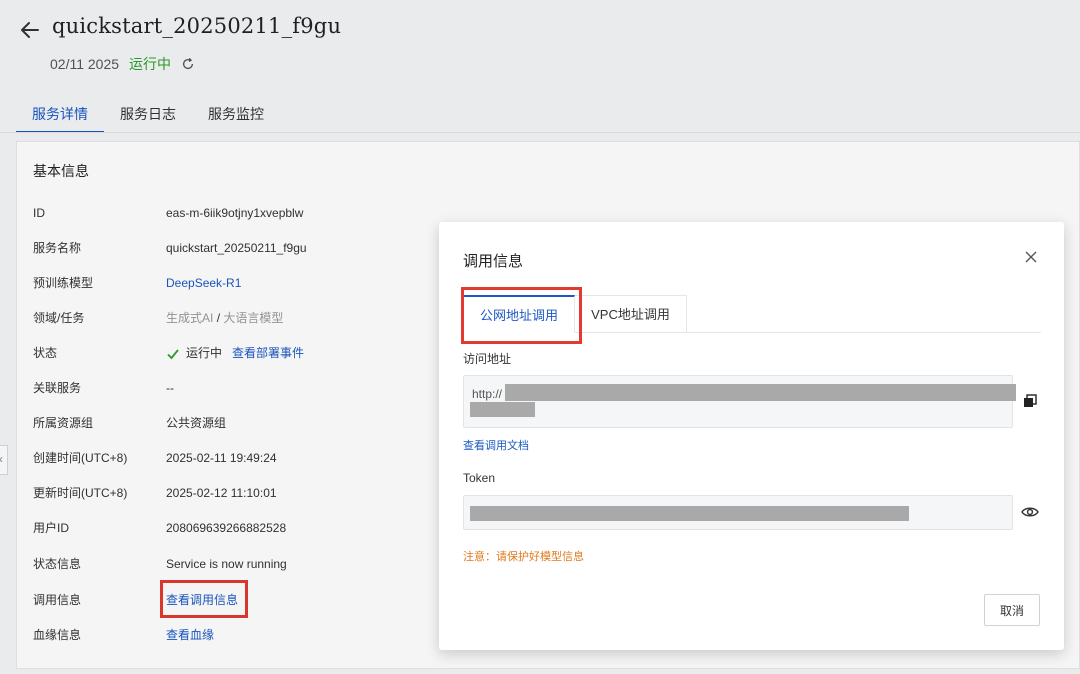 The image size is (1080, 674). I want to click on view-invoke-docs-link: 查看调用文档, so click(496, 445).